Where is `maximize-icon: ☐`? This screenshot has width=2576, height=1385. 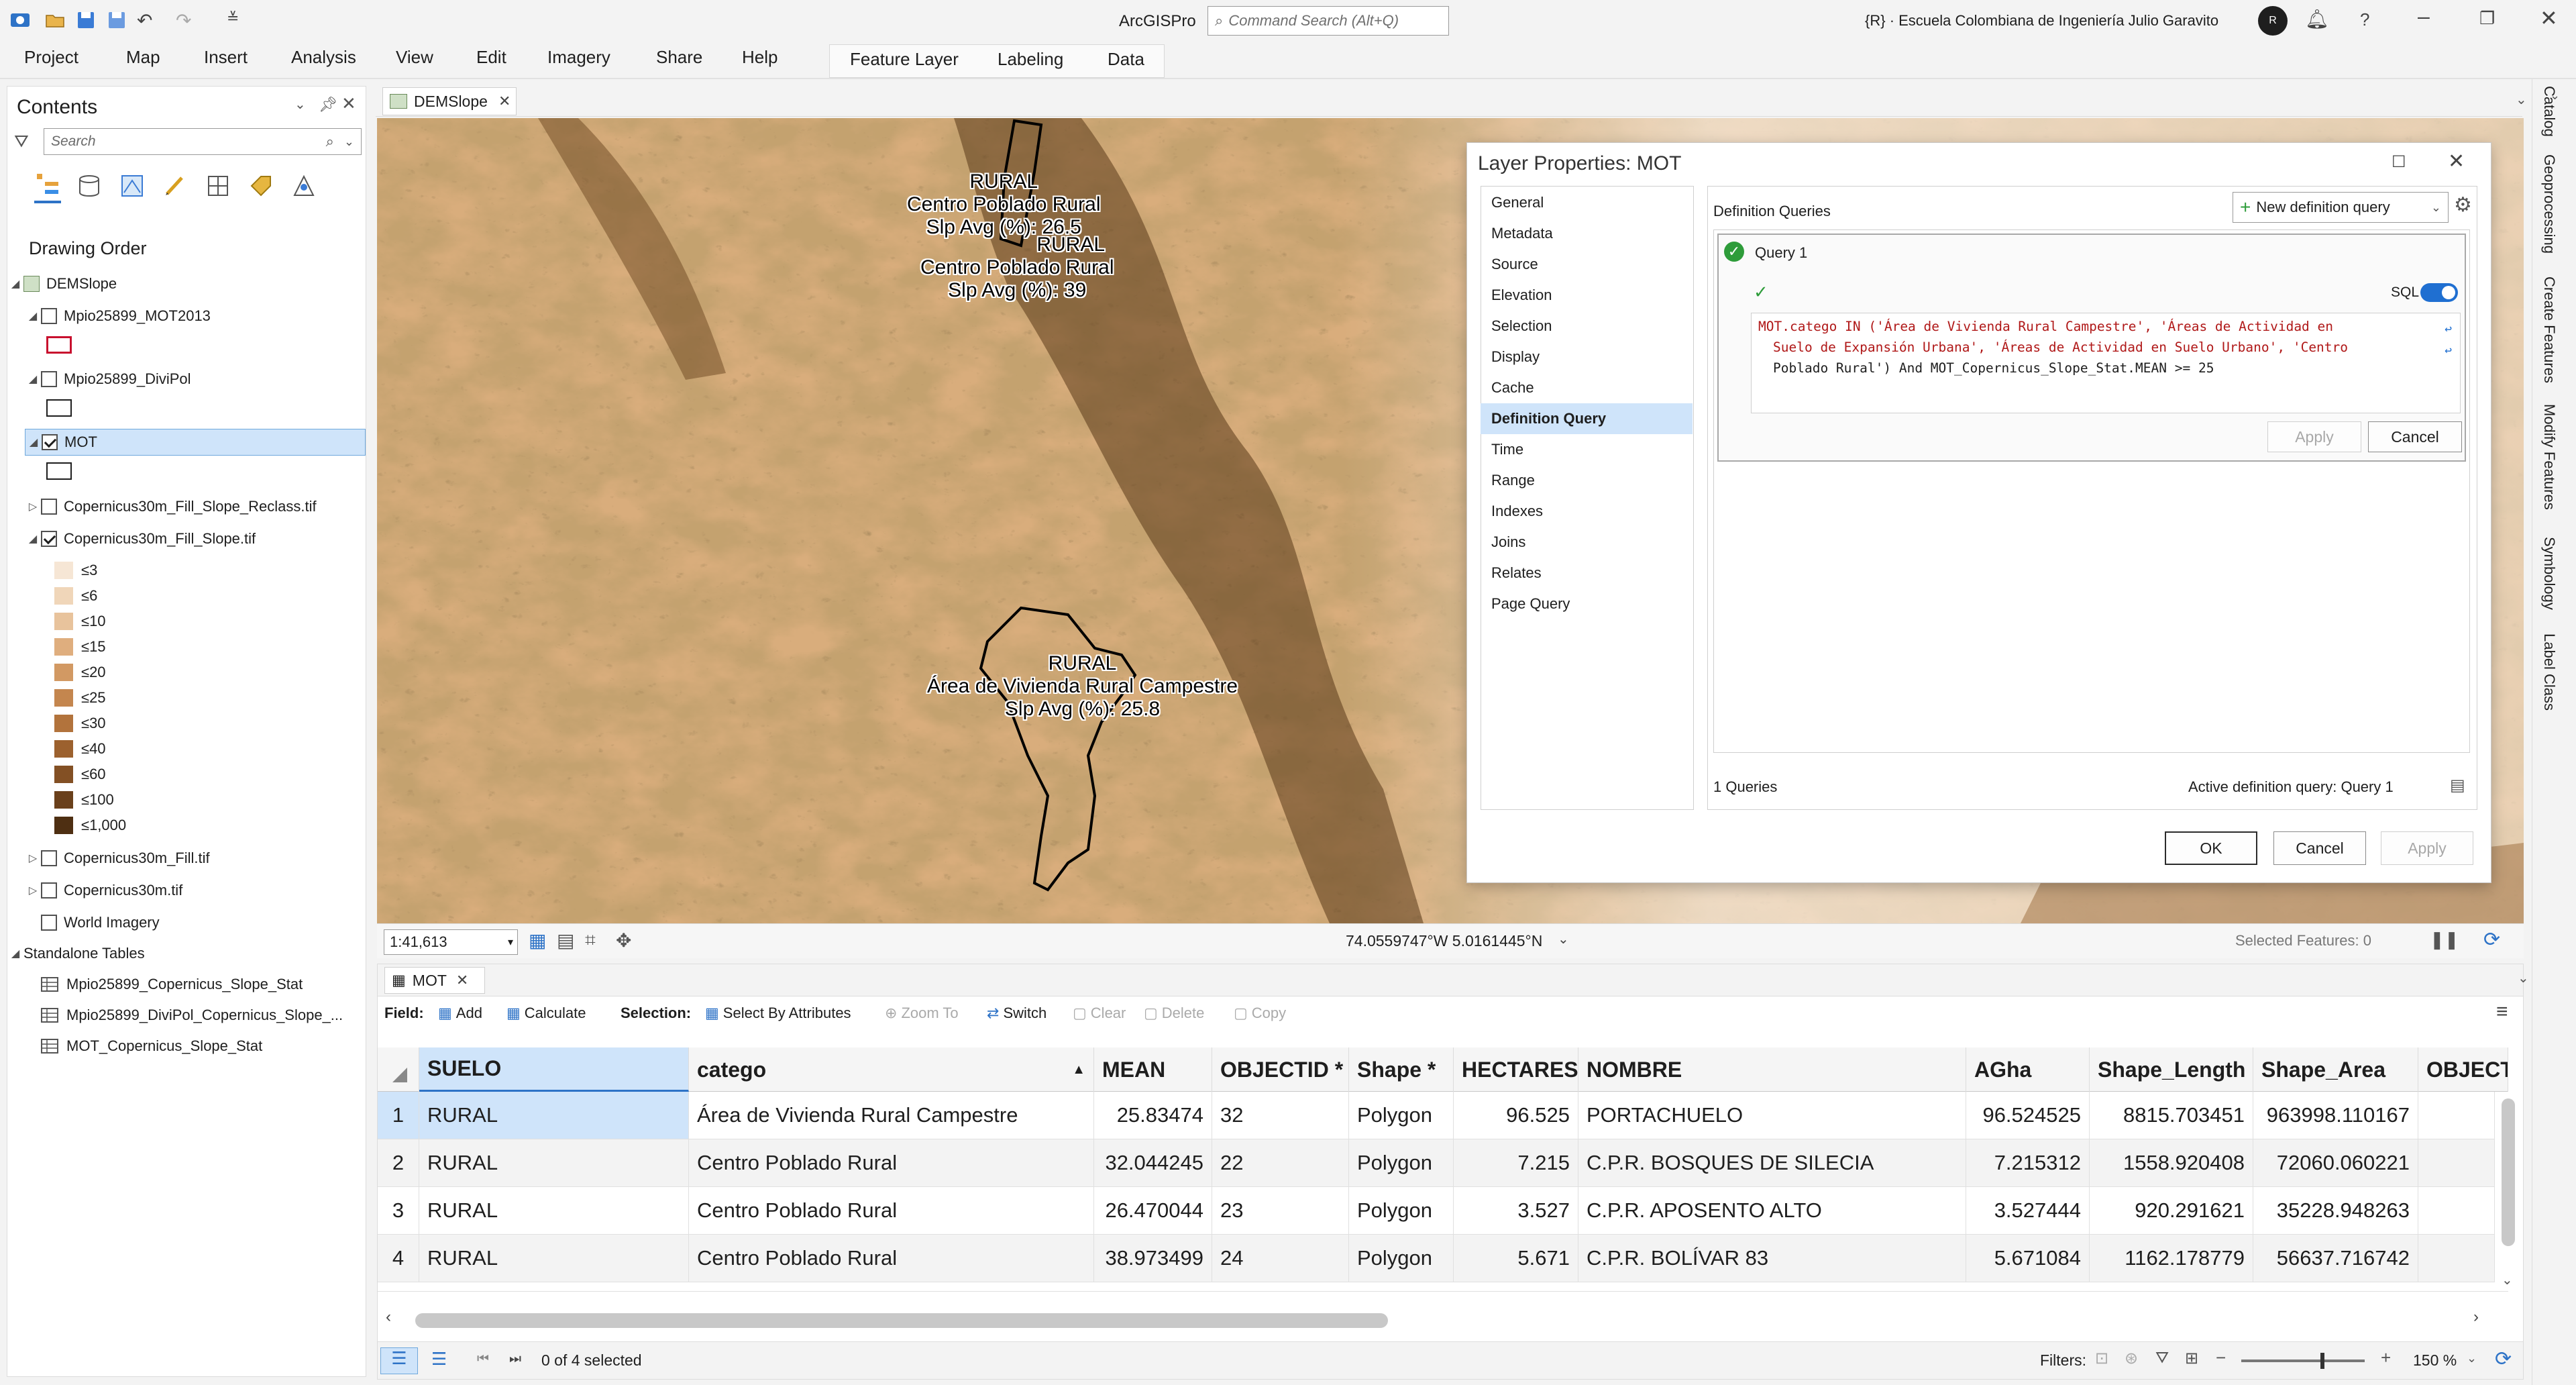
maximize-icon: ☐ is located at coordinates (2399, 162).